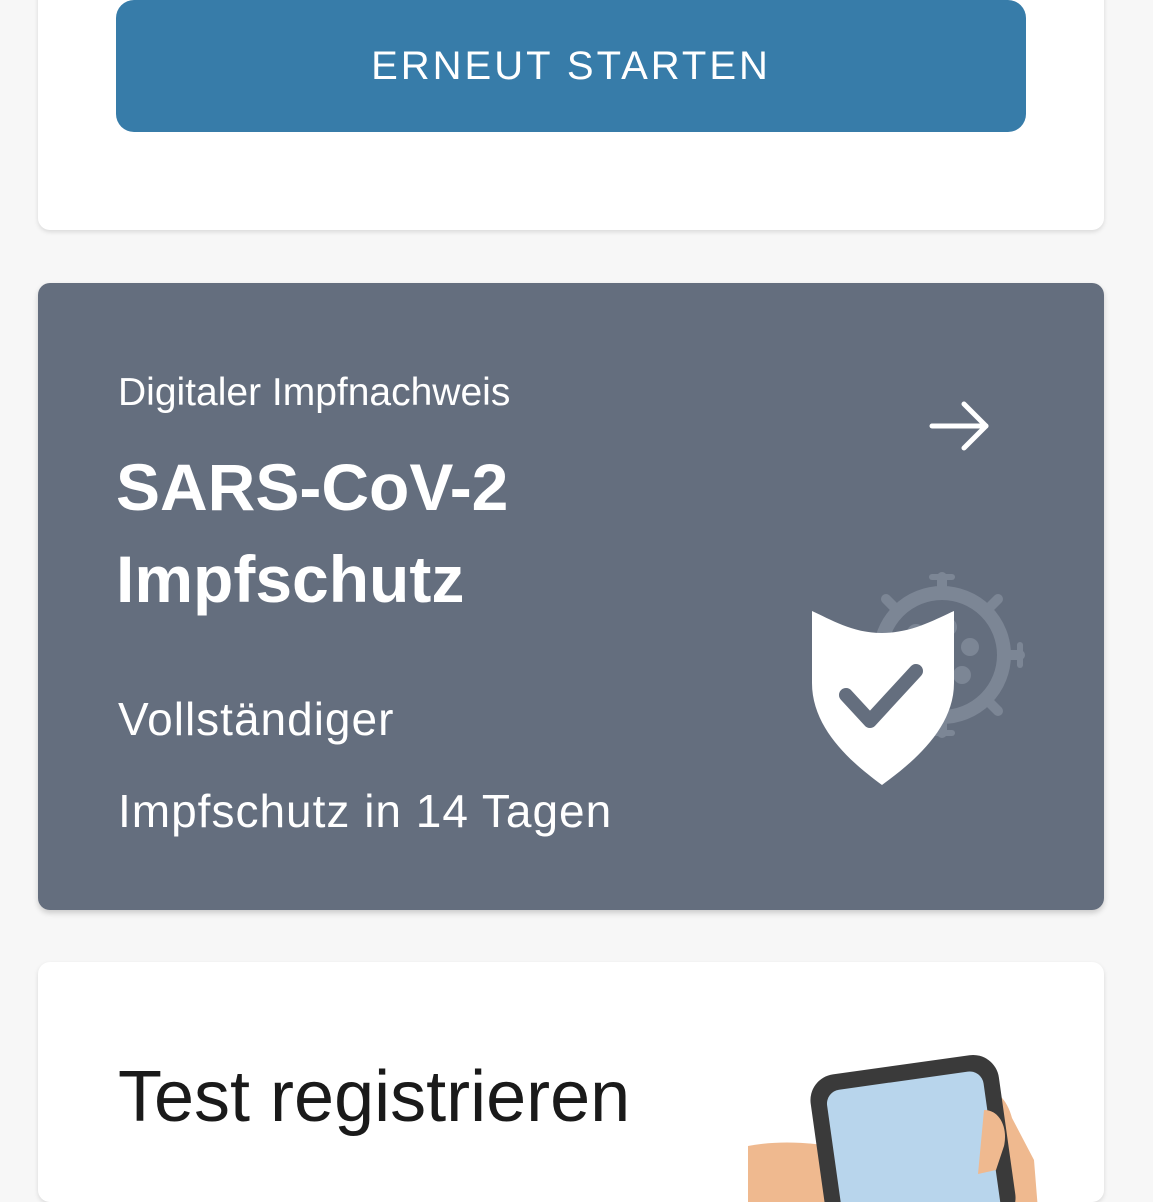  I want to click on shield-virus-illustration, so click(918, 678).